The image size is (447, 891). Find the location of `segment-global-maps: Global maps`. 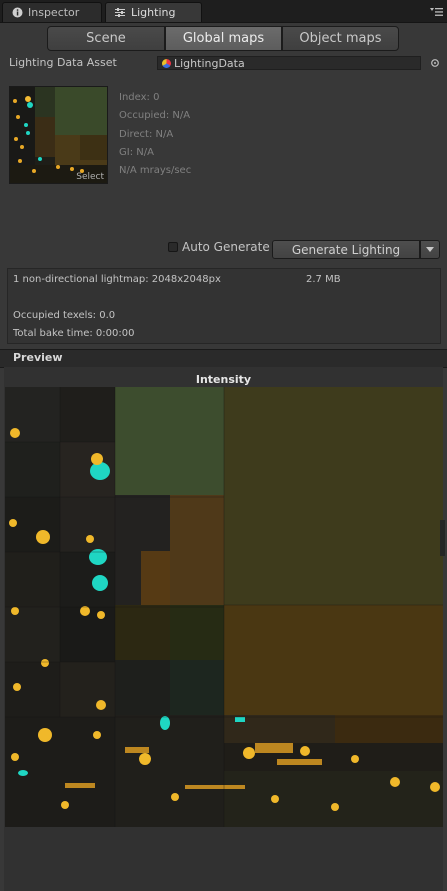

segment-global-maps: Global maps is located at coordinates (223, 38).